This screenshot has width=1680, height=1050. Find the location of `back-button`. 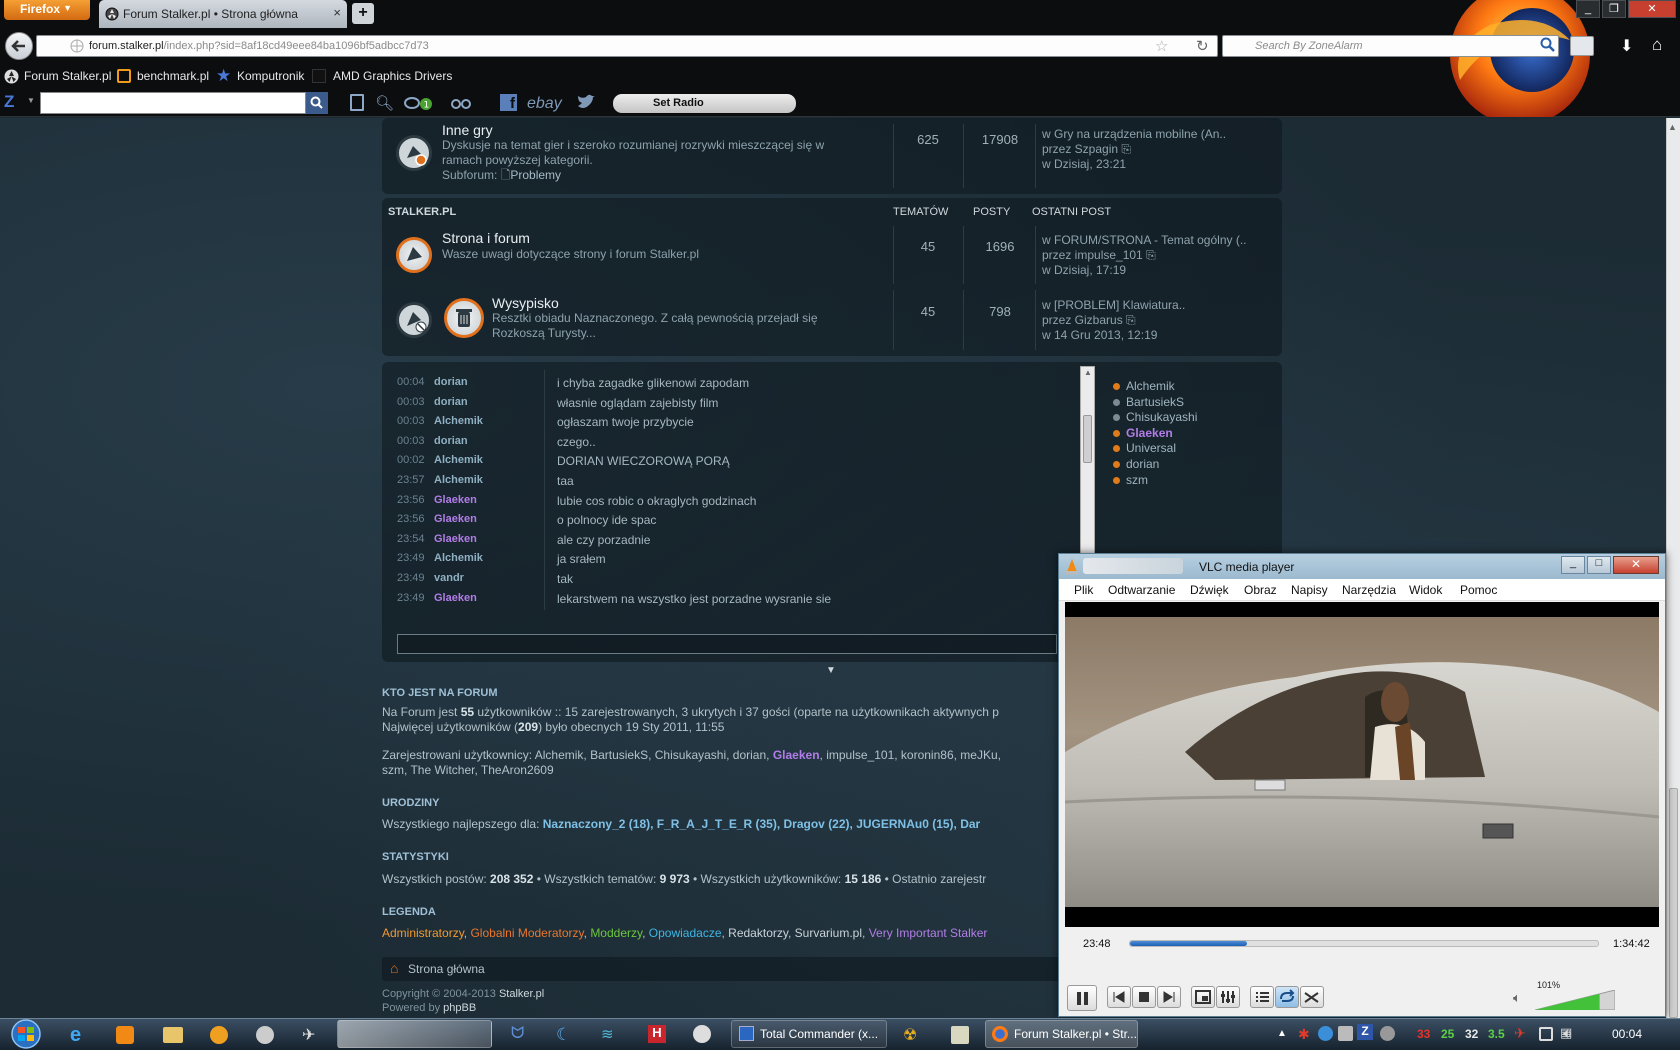

back-button is located at coordinates (19, 46).